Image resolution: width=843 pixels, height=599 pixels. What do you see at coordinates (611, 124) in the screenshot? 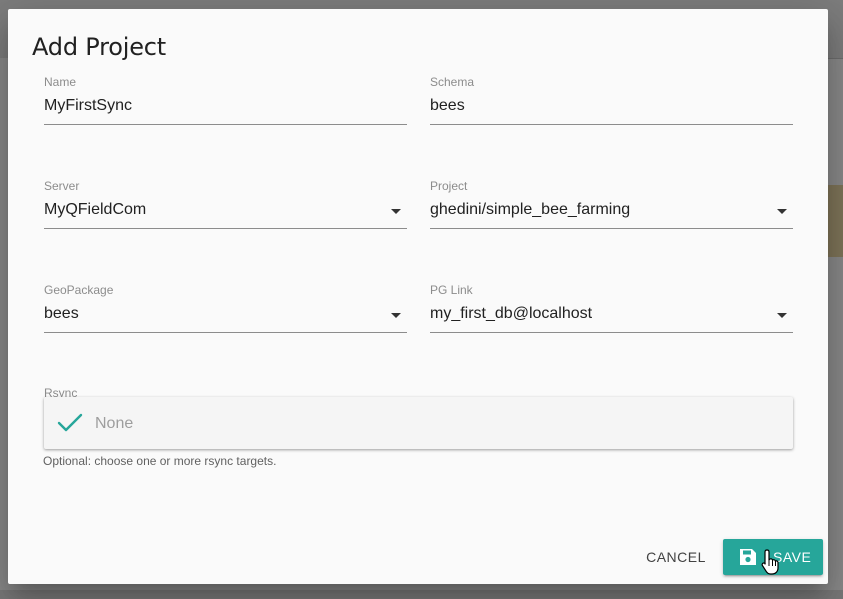
I see `schema-underline` at bounding box center [611, 124].